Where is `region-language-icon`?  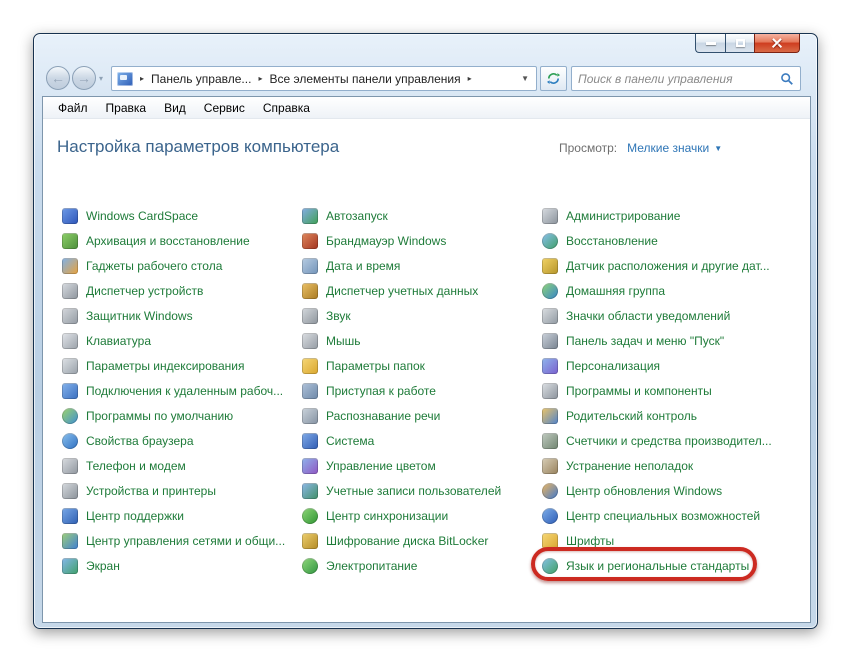 region-language-icon is located at coordinates (550, 565).